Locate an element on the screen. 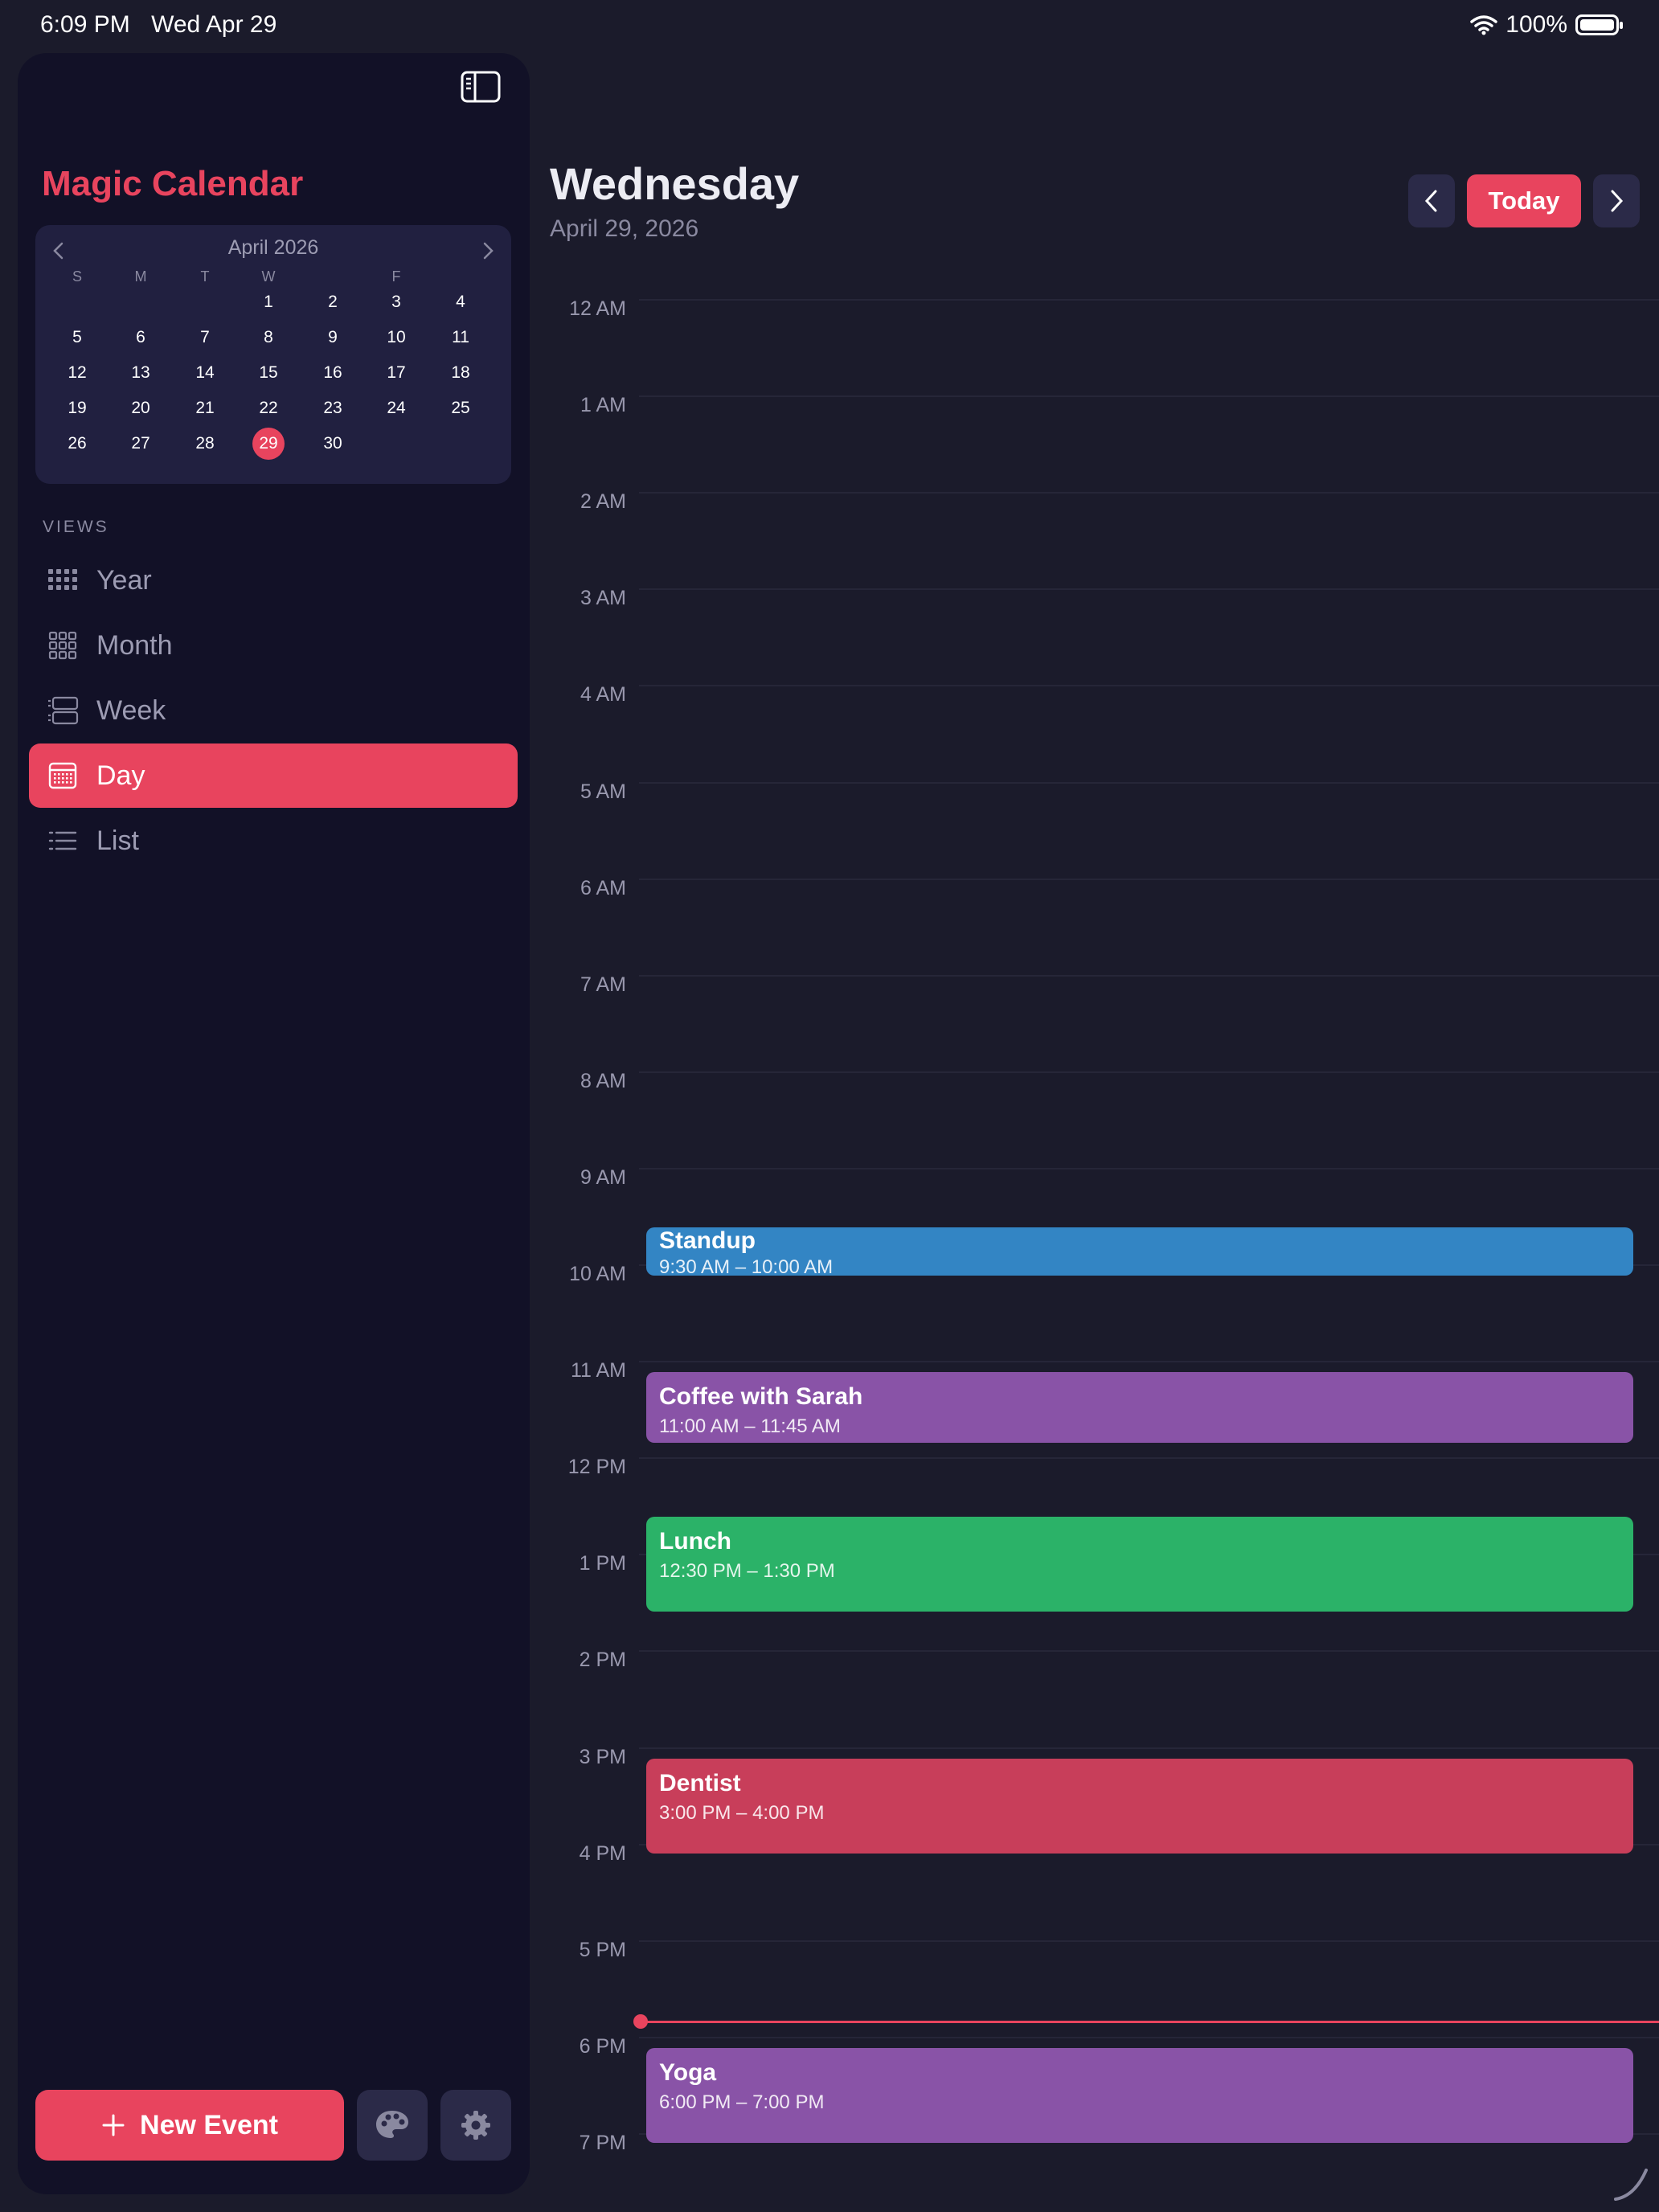  mini-calendar-day: 30 is located at coordinates (333, 444).